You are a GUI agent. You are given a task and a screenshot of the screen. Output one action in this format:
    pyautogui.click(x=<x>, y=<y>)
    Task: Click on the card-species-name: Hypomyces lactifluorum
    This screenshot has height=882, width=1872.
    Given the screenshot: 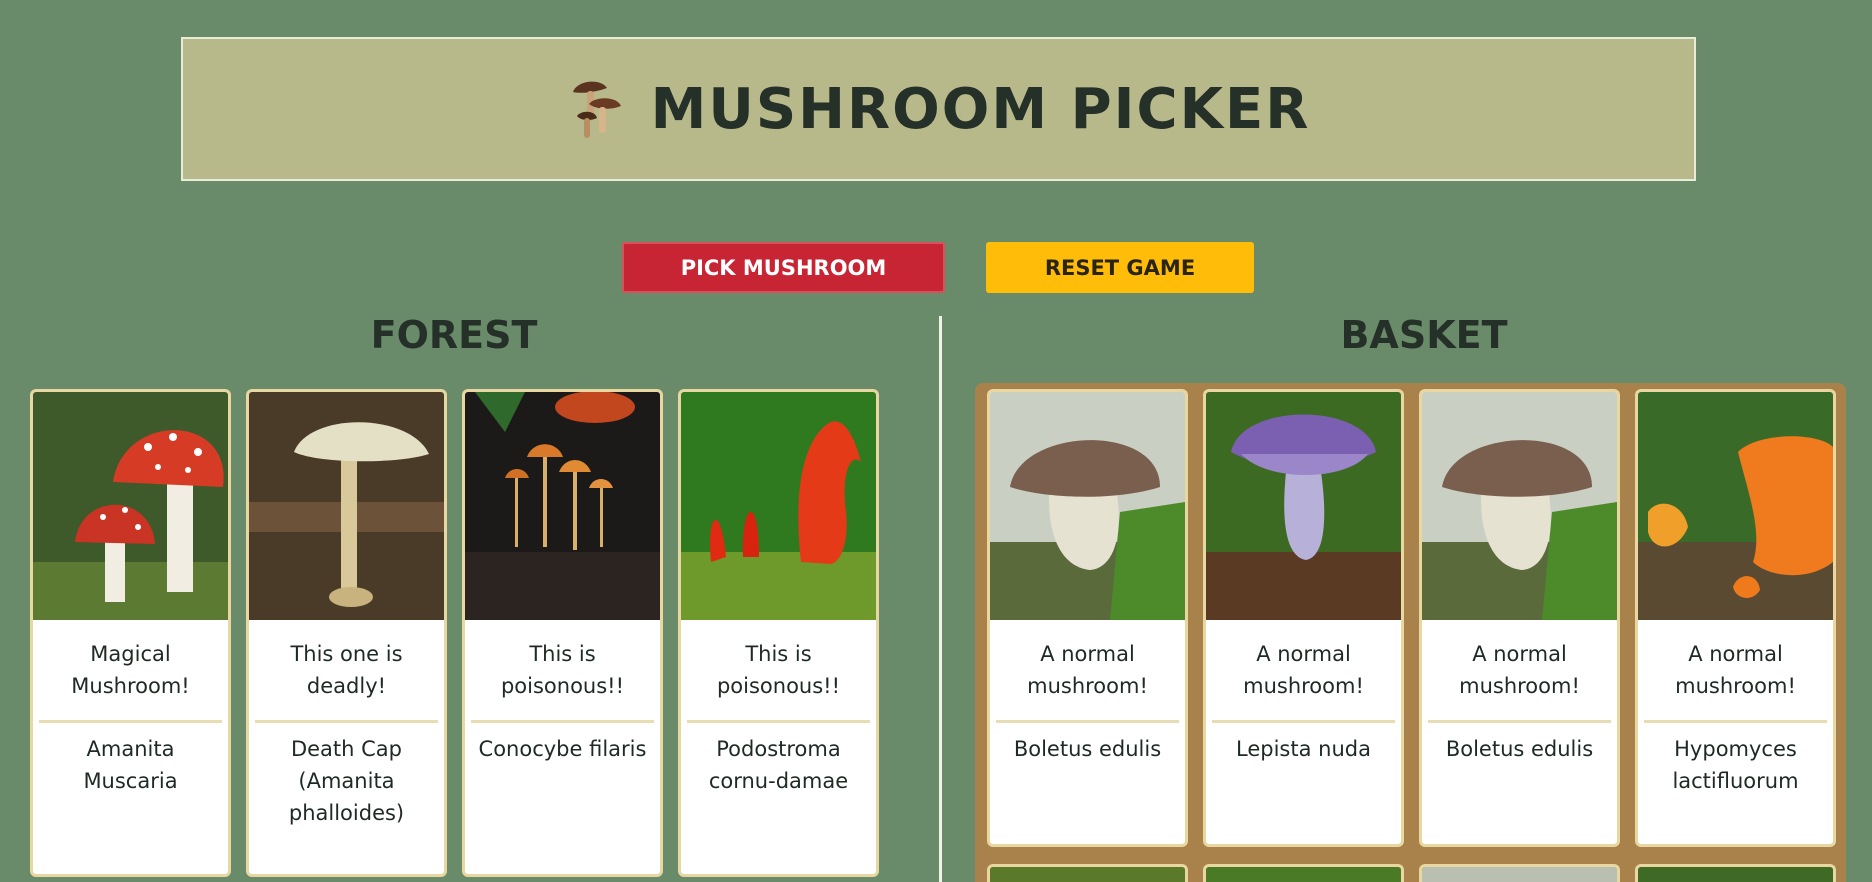 What is the action you would take?
    pyautogui.click(x=1735, y=765)
    